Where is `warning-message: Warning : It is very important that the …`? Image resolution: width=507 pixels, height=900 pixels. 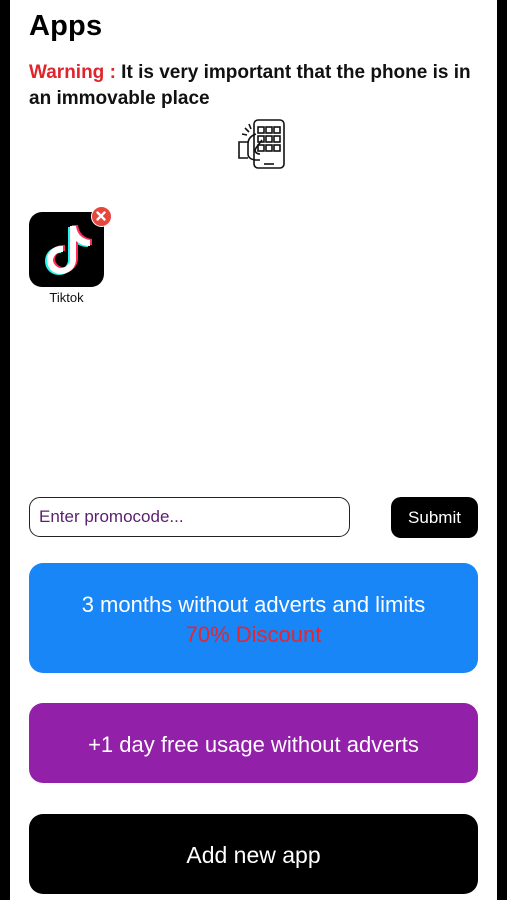
warning-message: Warning : It is very important that the … is located at coordinates (256, 86).